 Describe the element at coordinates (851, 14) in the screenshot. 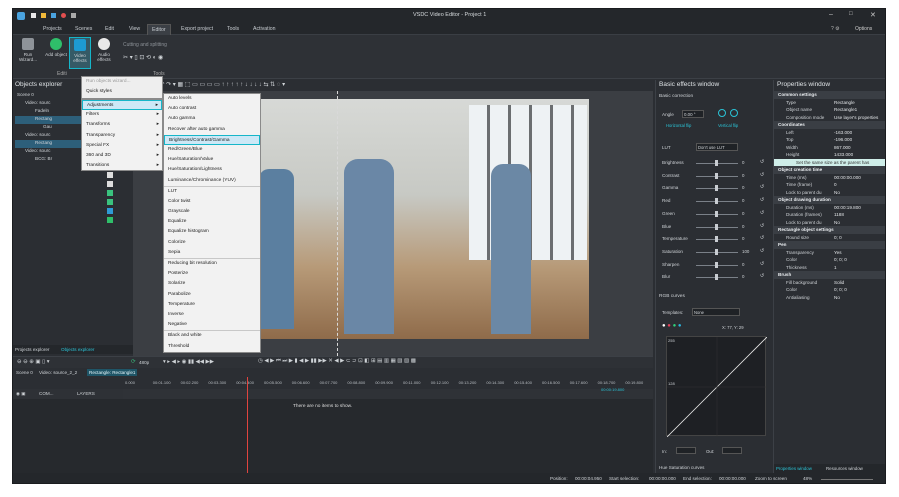

I see `maximize-icon: □` at that location.